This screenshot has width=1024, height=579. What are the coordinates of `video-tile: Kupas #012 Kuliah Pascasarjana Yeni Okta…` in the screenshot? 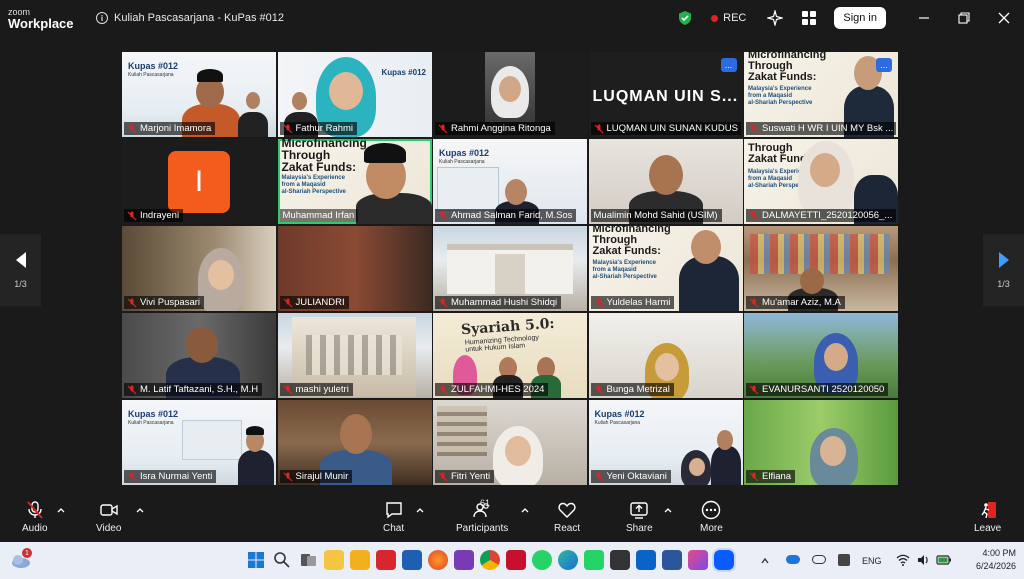 It's located at (665, 442).